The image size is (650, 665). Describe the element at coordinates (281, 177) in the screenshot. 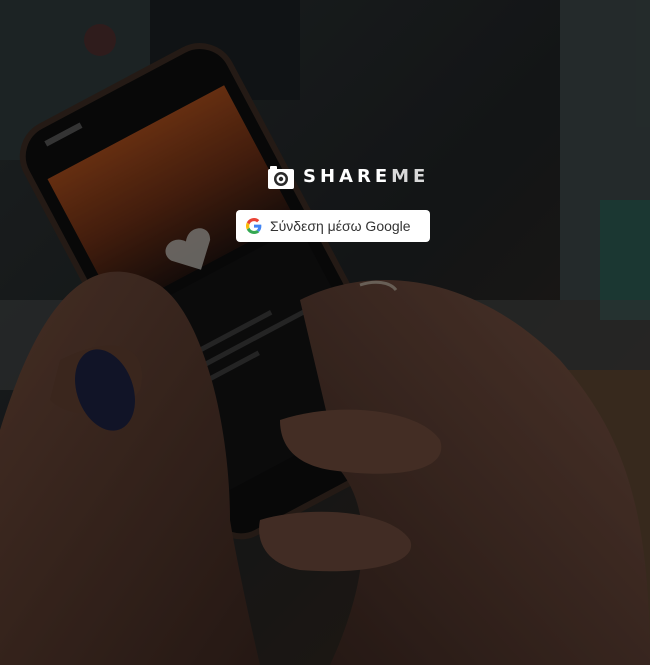

I see `camera-icon` at that location.